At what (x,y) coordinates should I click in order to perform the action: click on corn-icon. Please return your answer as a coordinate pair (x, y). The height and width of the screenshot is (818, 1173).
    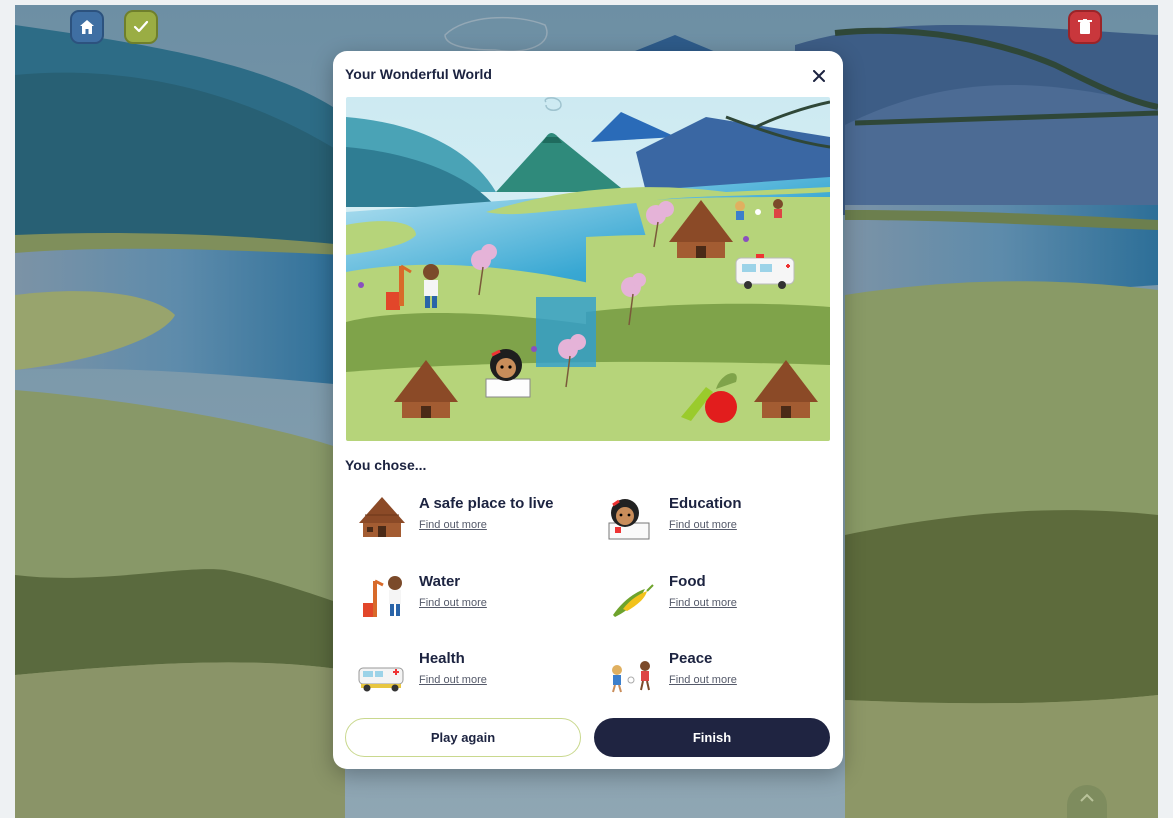
    Looking at the image, I should click on (633, 600).